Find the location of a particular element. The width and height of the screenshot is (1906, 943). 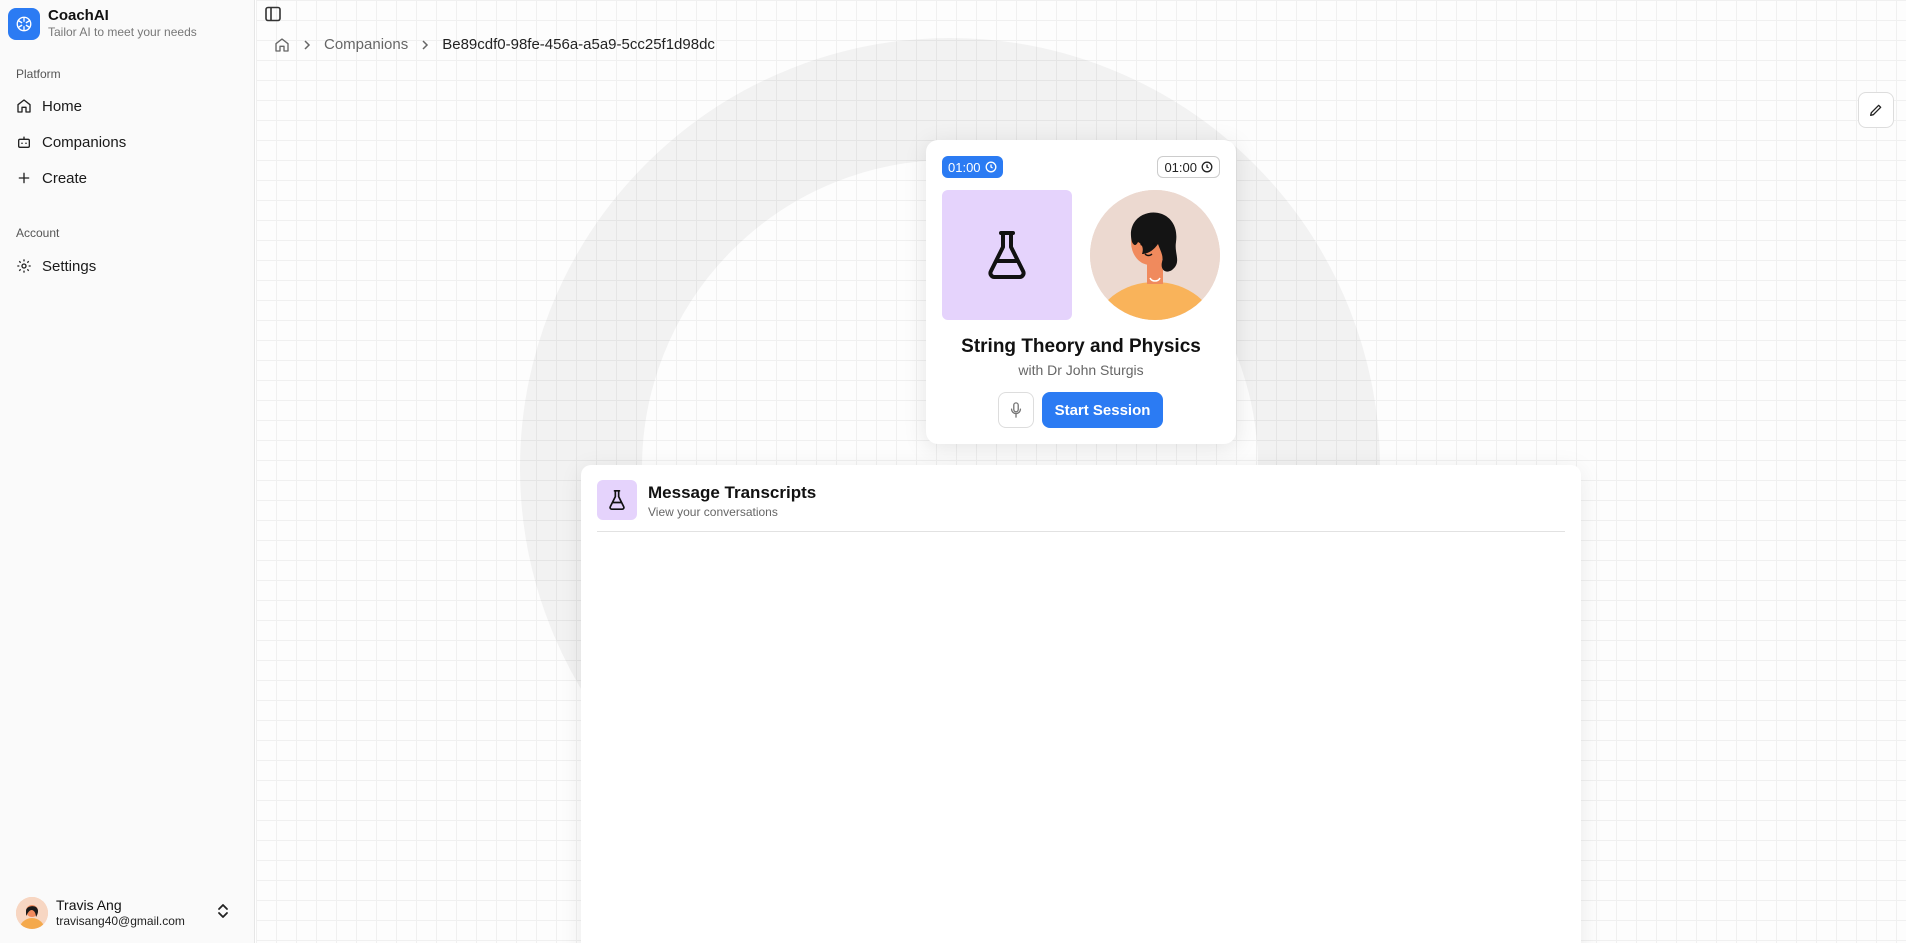

subject-tile is located at coordinates (1007, 255).